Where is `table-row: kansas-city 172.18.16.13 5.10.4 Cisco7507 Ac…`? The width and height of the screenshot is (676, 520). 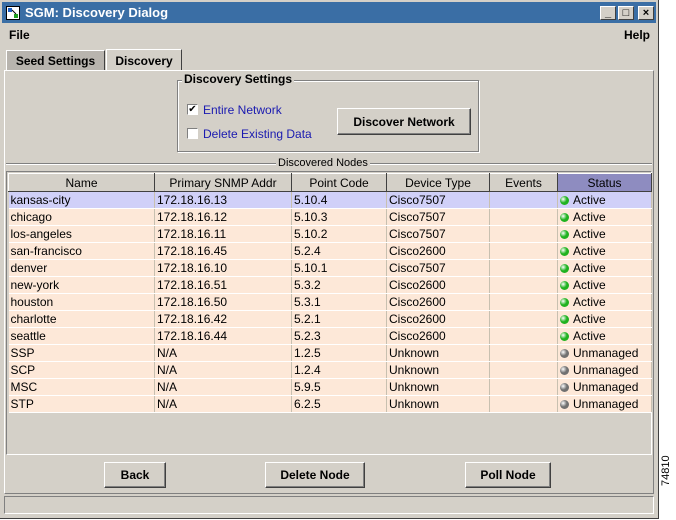 table-row: kansas-city 172.18.16.13 5.10.4 Cisco7507 Ac… is located at coordinates (330, 200).